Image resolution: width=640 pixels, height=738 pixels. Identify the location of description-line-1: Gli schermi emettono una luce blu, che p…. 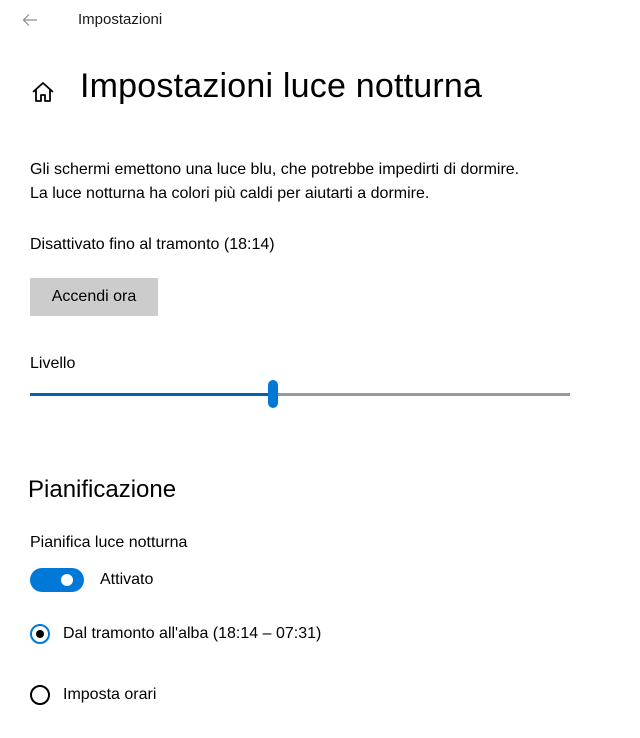
(275, 169).